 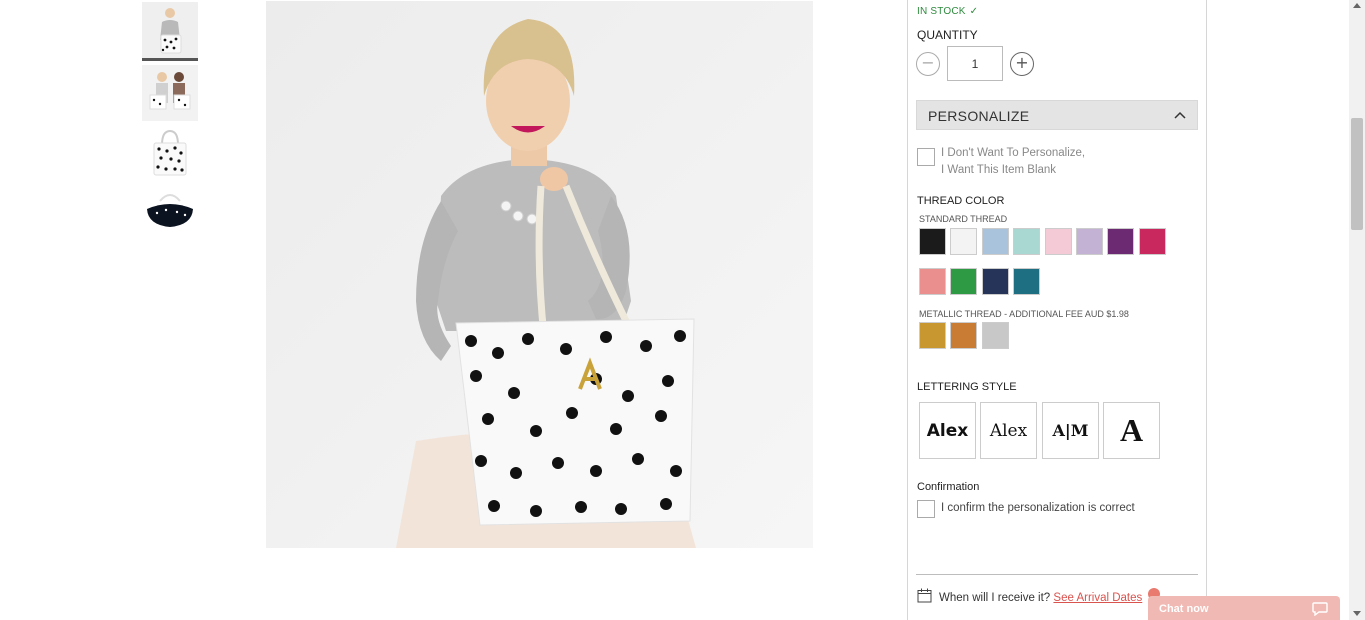 I want to click on personalize-accordion: PERSONALIZE, so click(x=1057, y=115).